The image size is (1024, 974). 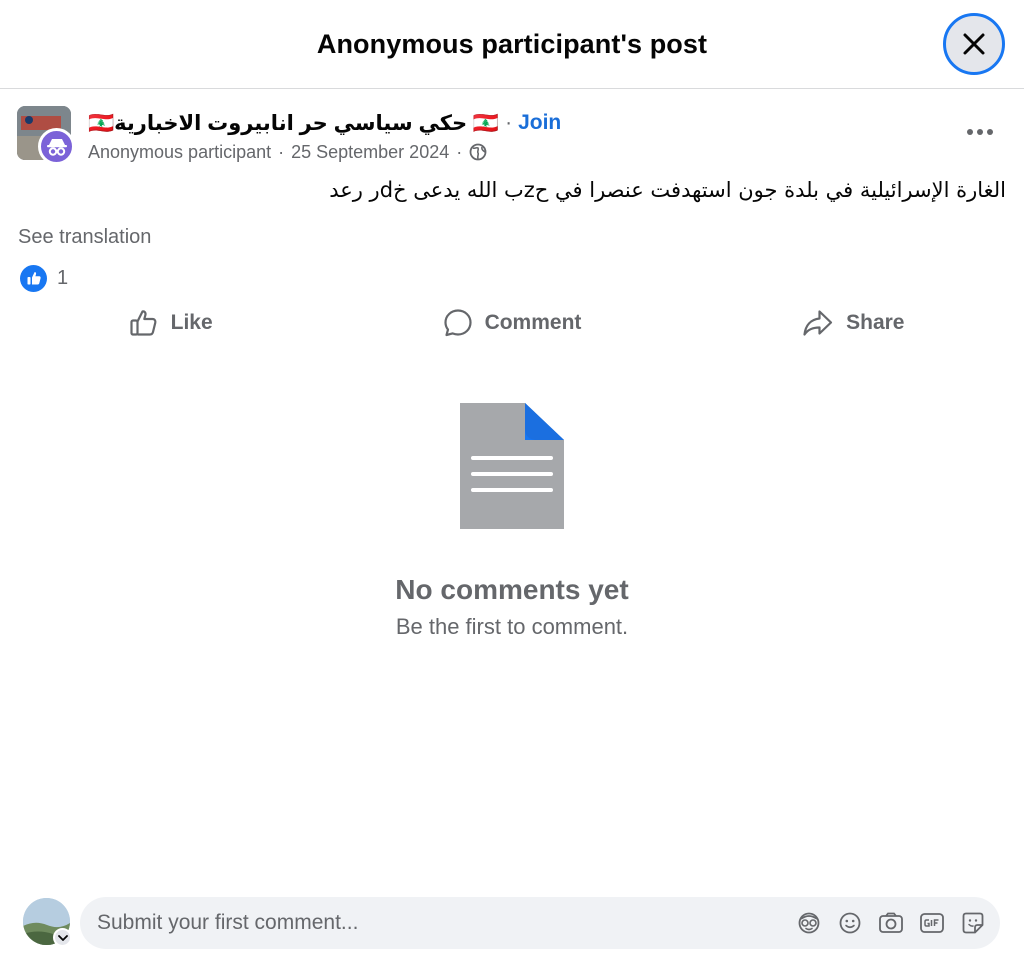 I want to click on empty-subtitle: Be the first to comment., so click(x=512, y=626).